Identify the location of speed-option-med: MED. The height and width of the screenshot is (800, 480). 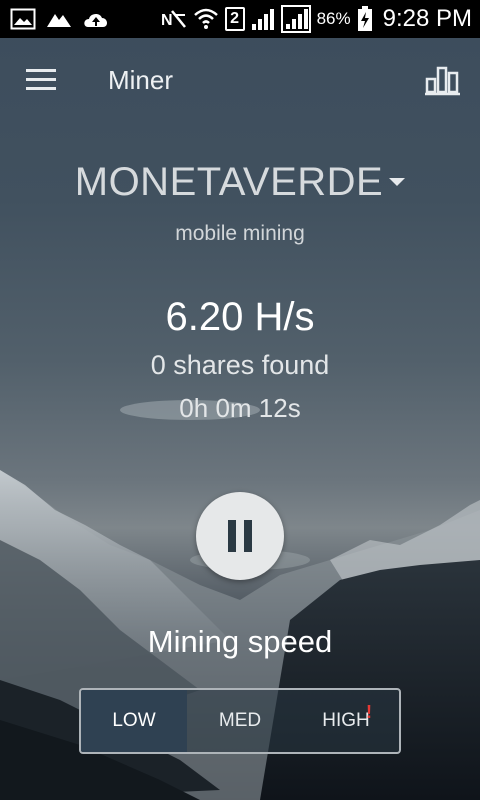
(240, 721).